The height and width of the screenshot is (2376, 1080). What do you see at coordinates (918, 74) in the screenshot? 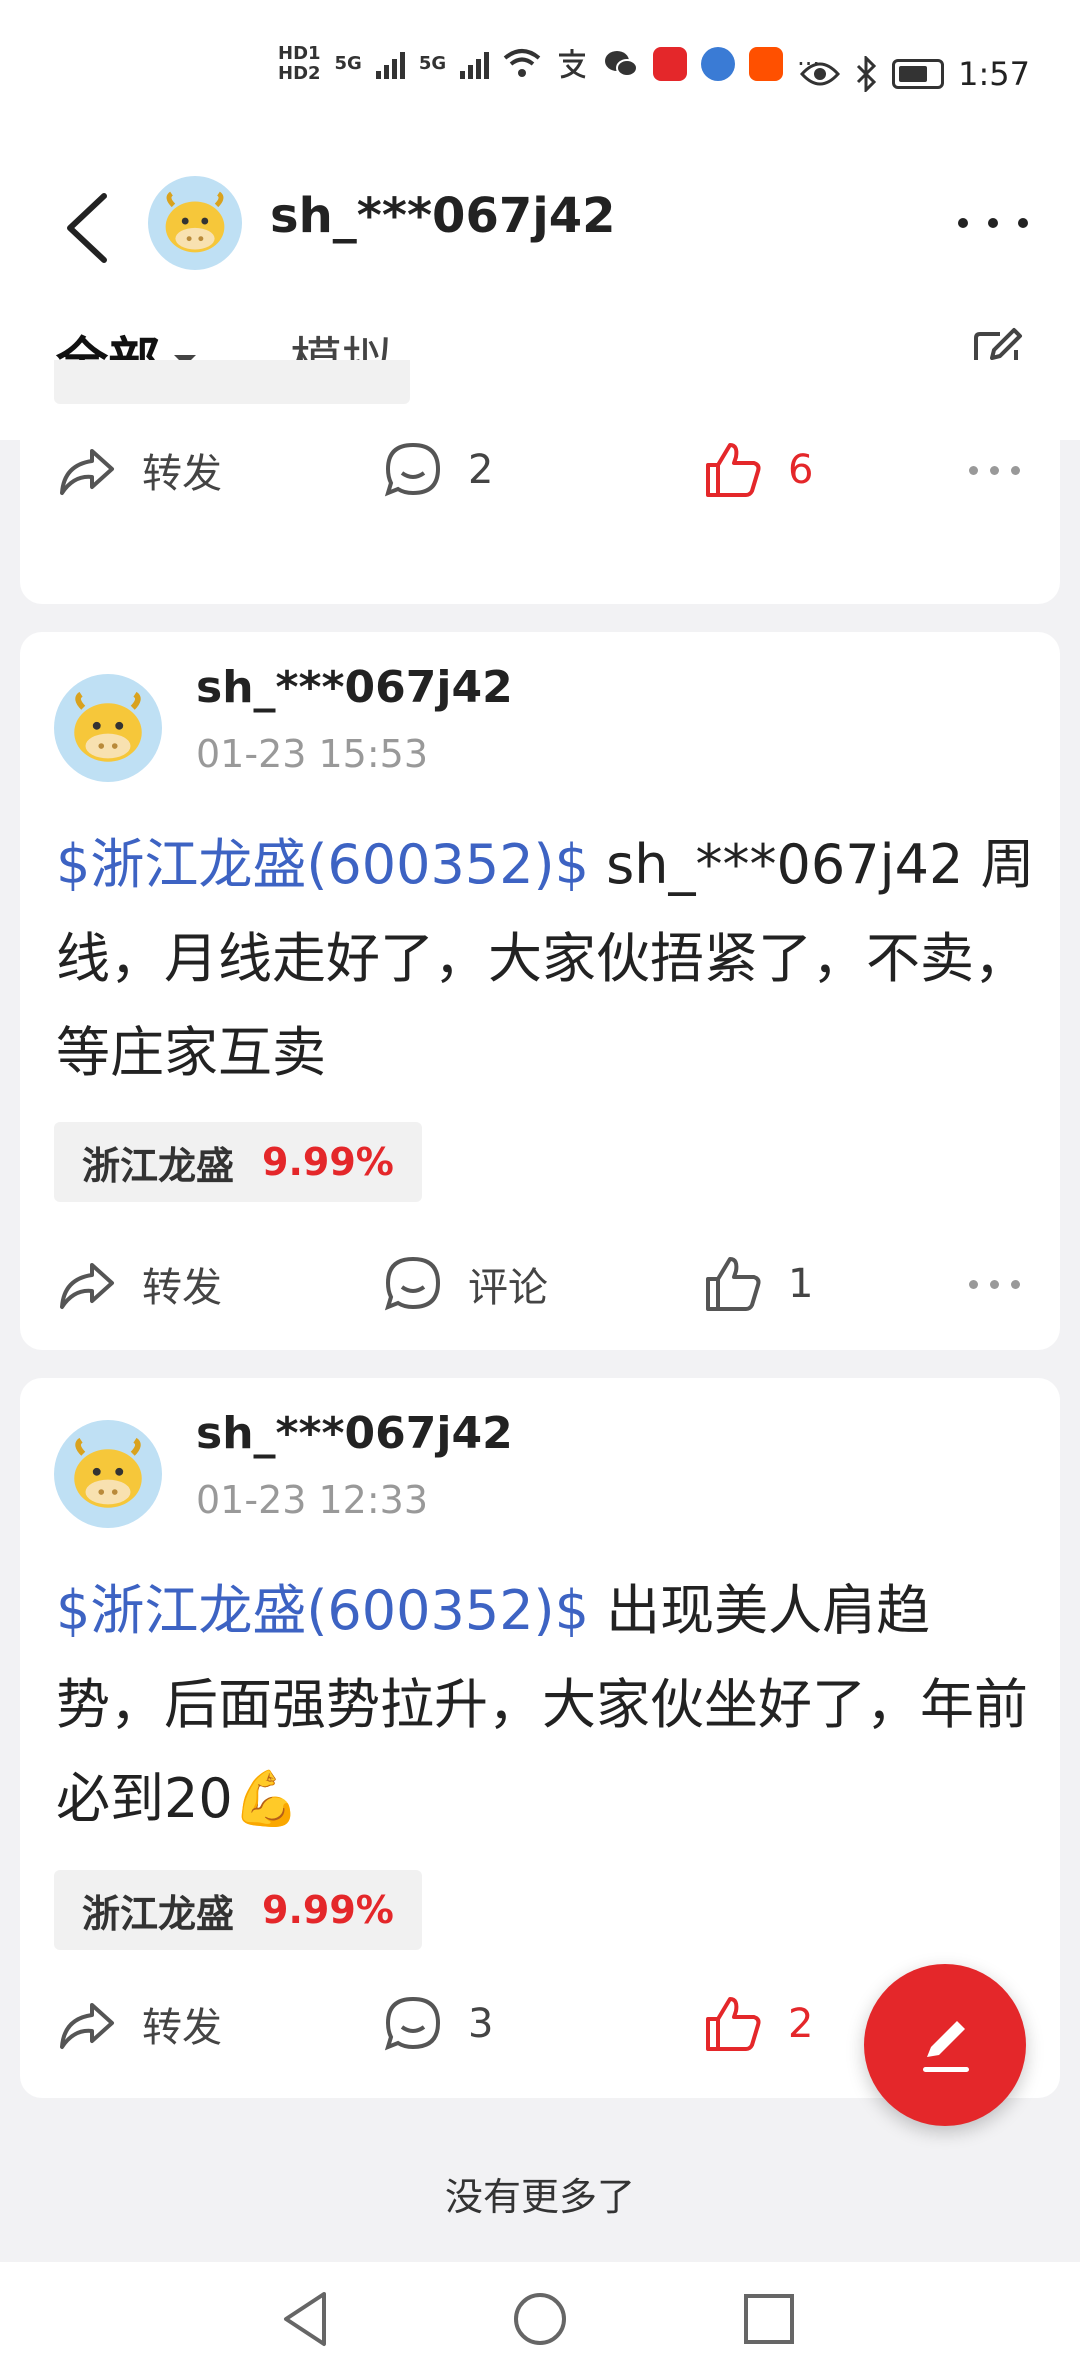
I see `battery-icon` at bounding box center [918, 74].